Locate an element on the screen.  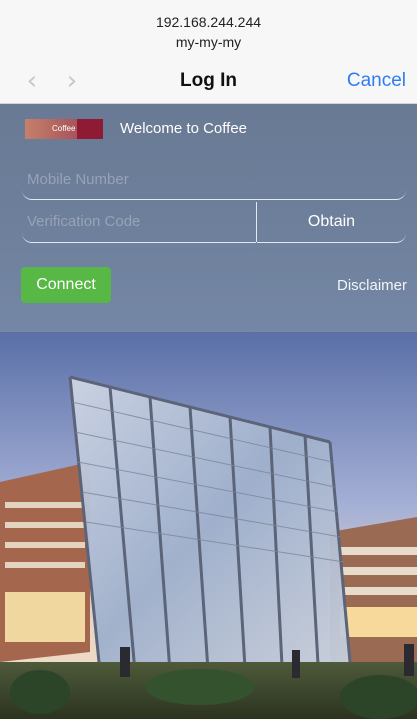
connect-button: Connect is located at coordinates (66, 285).